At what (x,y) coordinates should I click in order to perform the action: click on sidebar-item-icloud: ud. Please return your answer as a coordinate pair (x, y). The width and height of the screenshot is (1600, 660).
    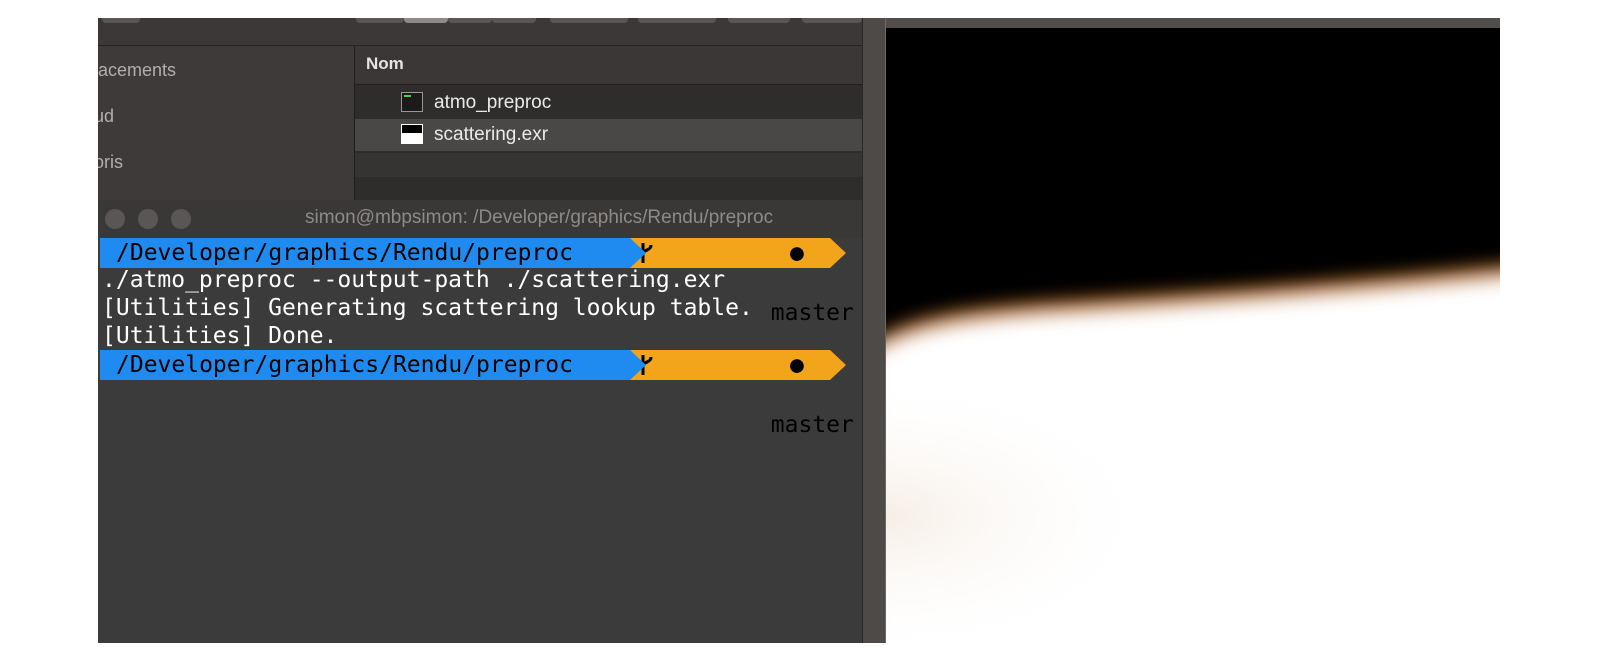
    Looking at the image, I should click on (106, 116).